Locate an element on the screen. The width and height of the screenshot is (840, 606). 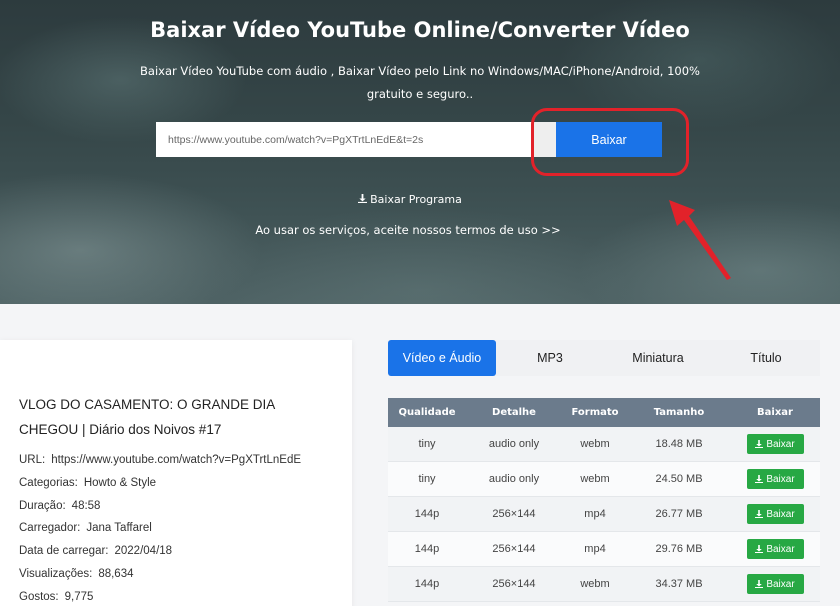
table-row: tiny audio only webm 24.50 MB Baixar is located at coordinates (604, 479).